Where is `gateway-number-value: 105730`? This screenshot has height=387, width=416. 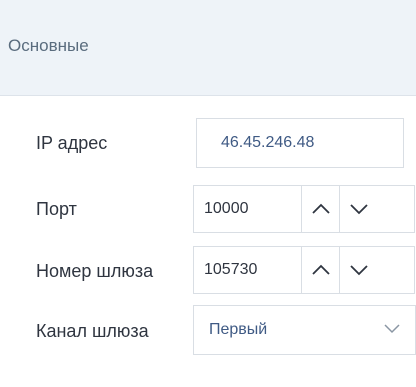
gateway-number-value: 105730 is located at coordinates (231, 269).